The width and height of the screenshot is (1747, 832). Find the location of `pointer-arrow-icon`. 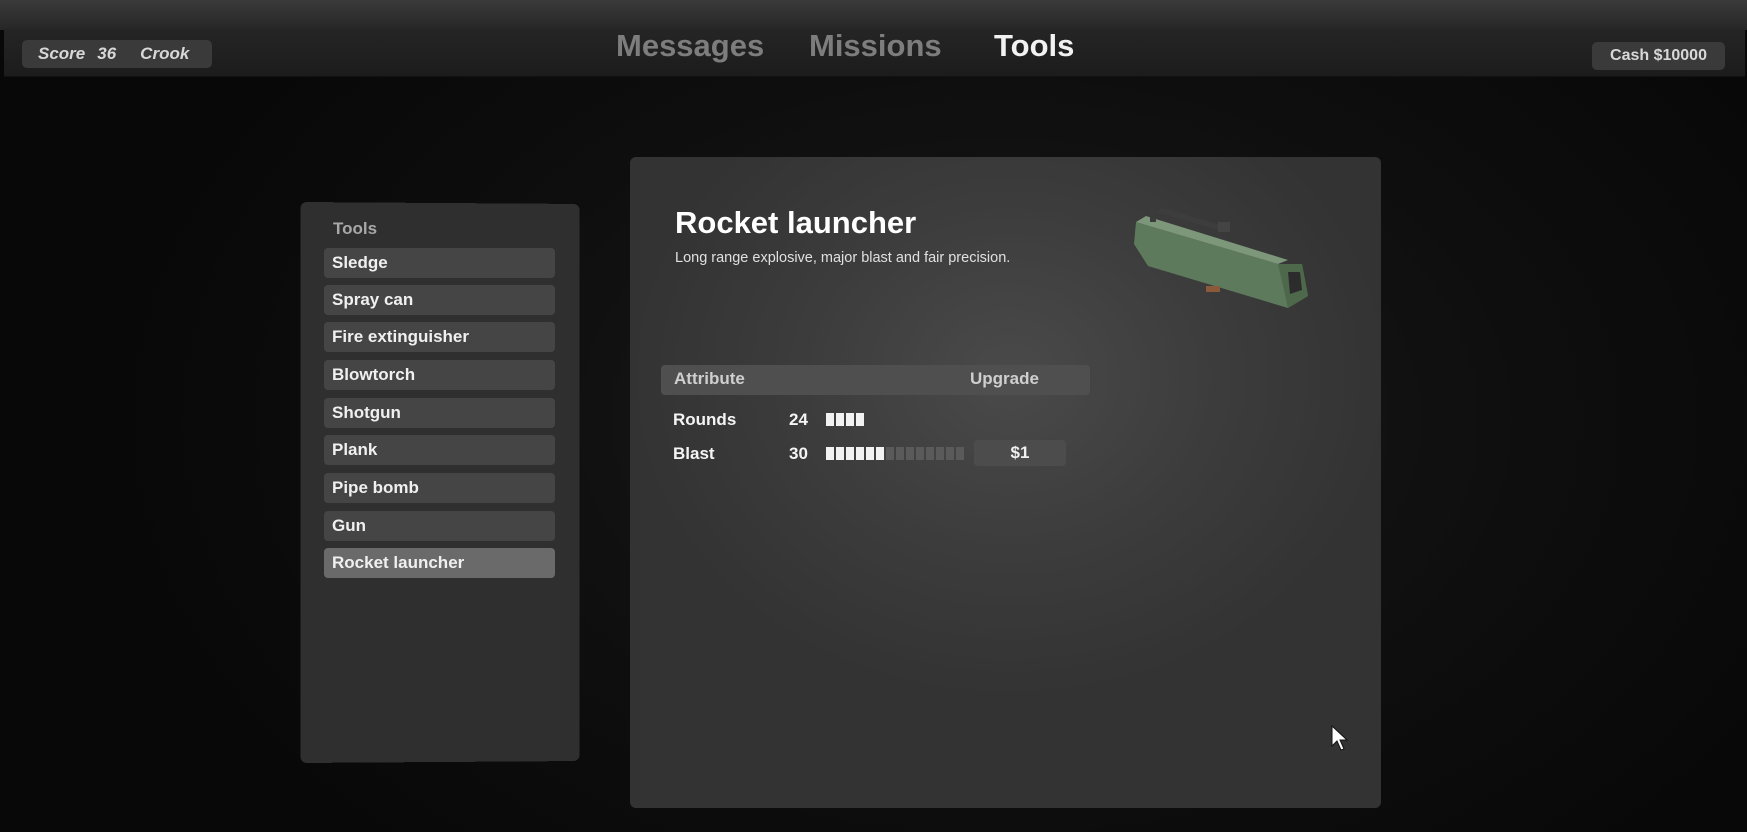

pointer-arrow-icon is located at coordinates (1340, 738).